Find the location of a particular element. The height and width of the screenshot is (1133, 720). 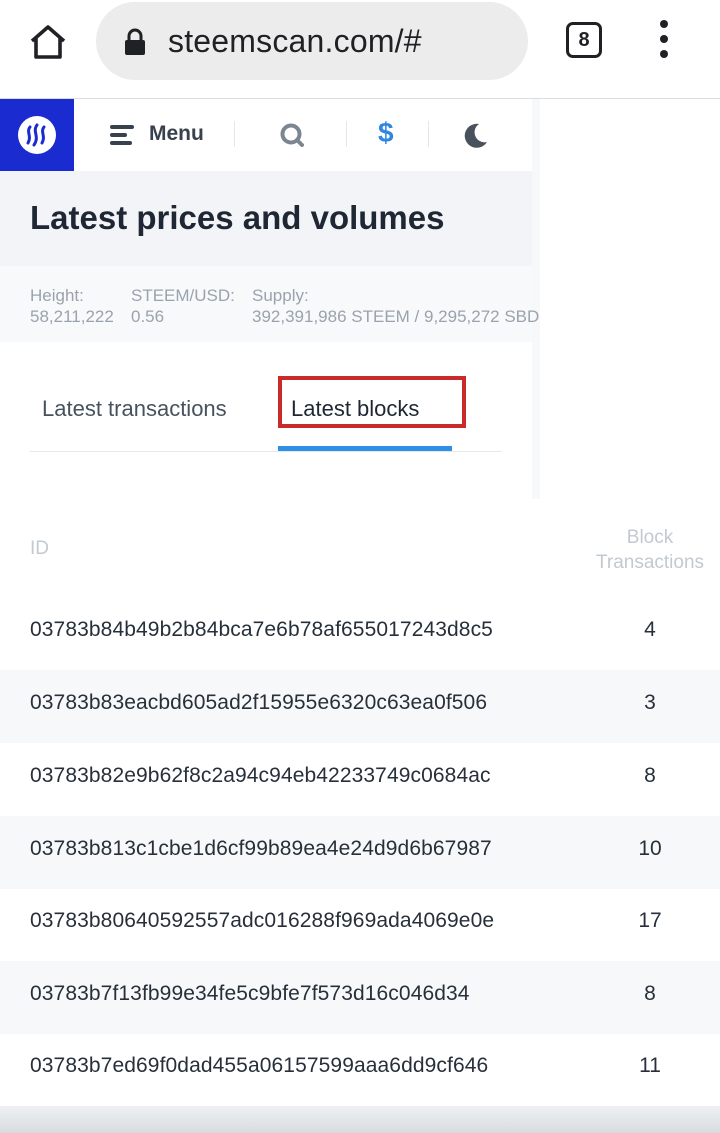

block-id-link: 03783b7ed69f0dad455a06157599aaa6dd9cf646 is located at coordinates (259, 1066).